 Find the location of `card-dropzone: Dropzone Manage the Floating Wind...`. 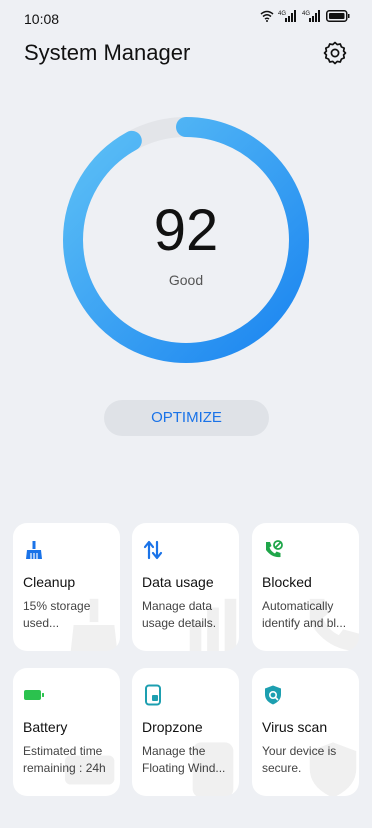

card-dropzone: Dropzone Manage the Floating Wind... is located at coordinates (185, 732).